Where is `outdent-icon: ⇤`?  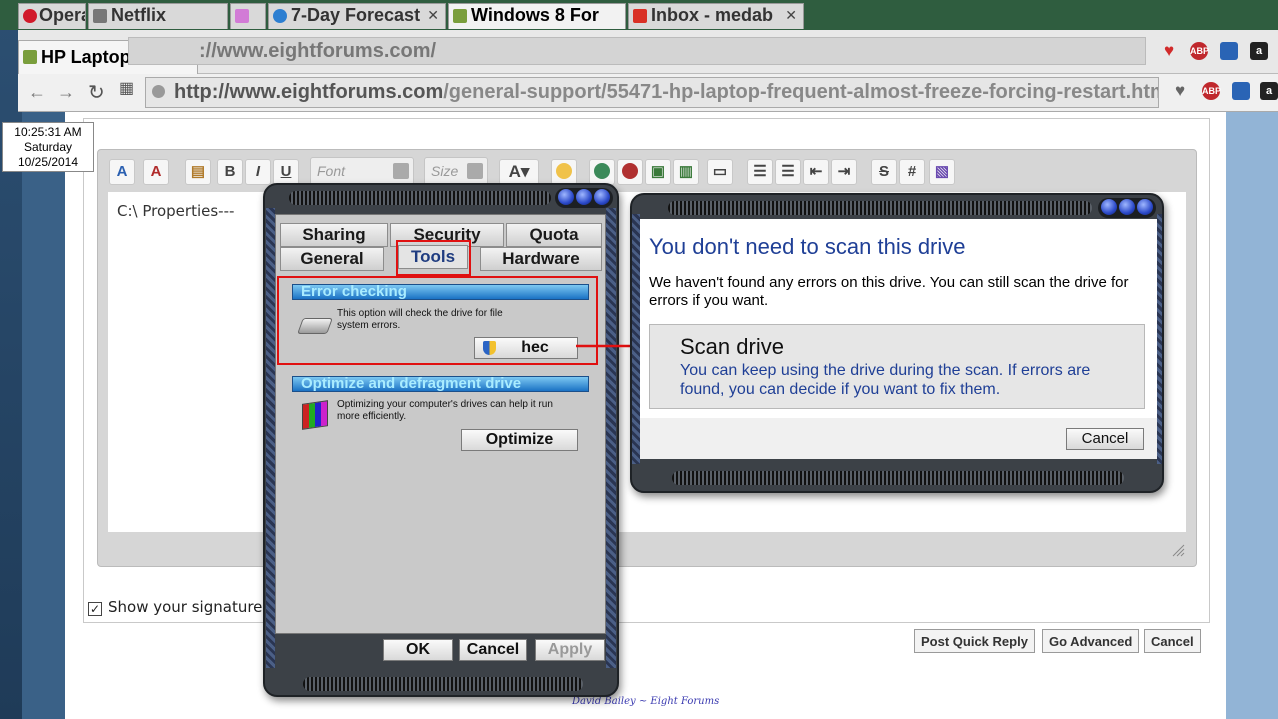
outdent-icon: ⇤ is located at coordinates (816, 172).